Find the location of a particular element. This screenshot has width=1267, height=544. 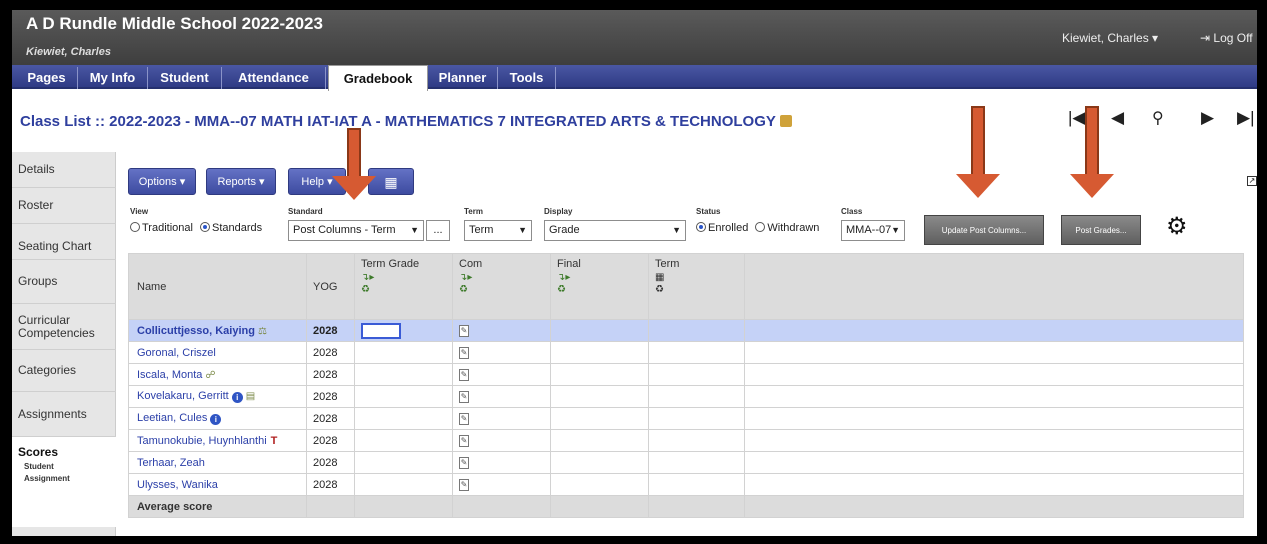

class-select: MMA--07 ▼ is located at coordinates (873, 230).